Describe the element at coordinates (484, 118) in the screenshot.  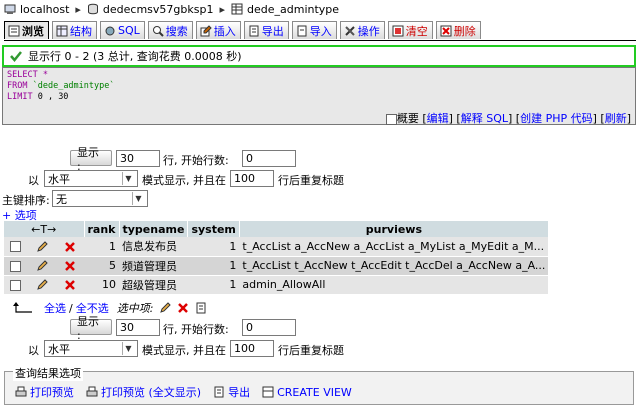
I see `explain-sql-link: 解释 SQL` at that location.